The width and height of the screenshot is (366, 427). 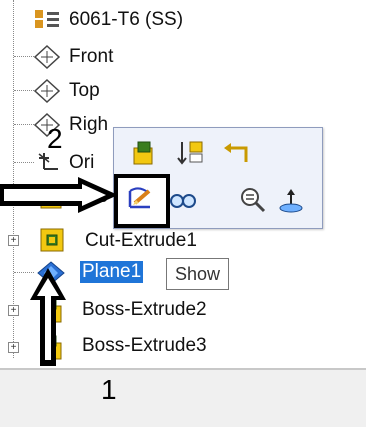 What do you see at coordinates (183, 397) in the screenshot?
I see `status-area: 1` at bounding box center [183, 397].